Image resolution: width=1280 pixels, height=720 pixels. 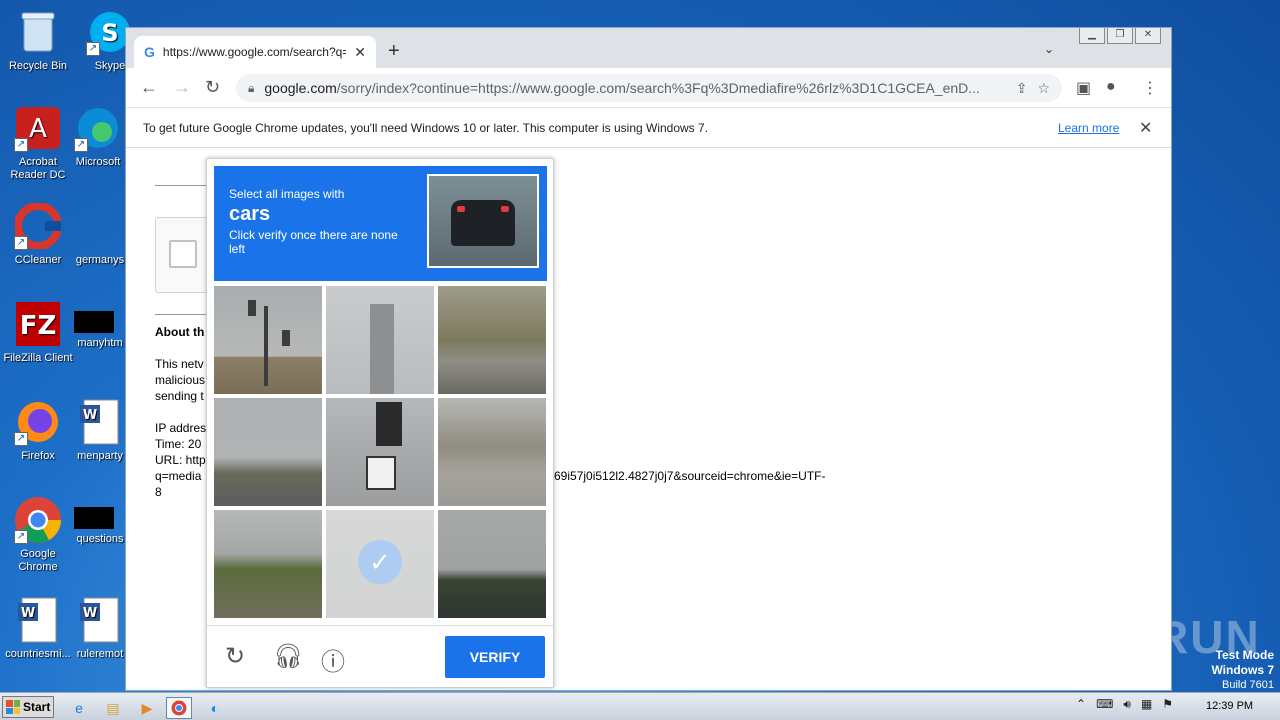 I want to click on profile-avatar-icon: ●, so click(x=1111, y=87).